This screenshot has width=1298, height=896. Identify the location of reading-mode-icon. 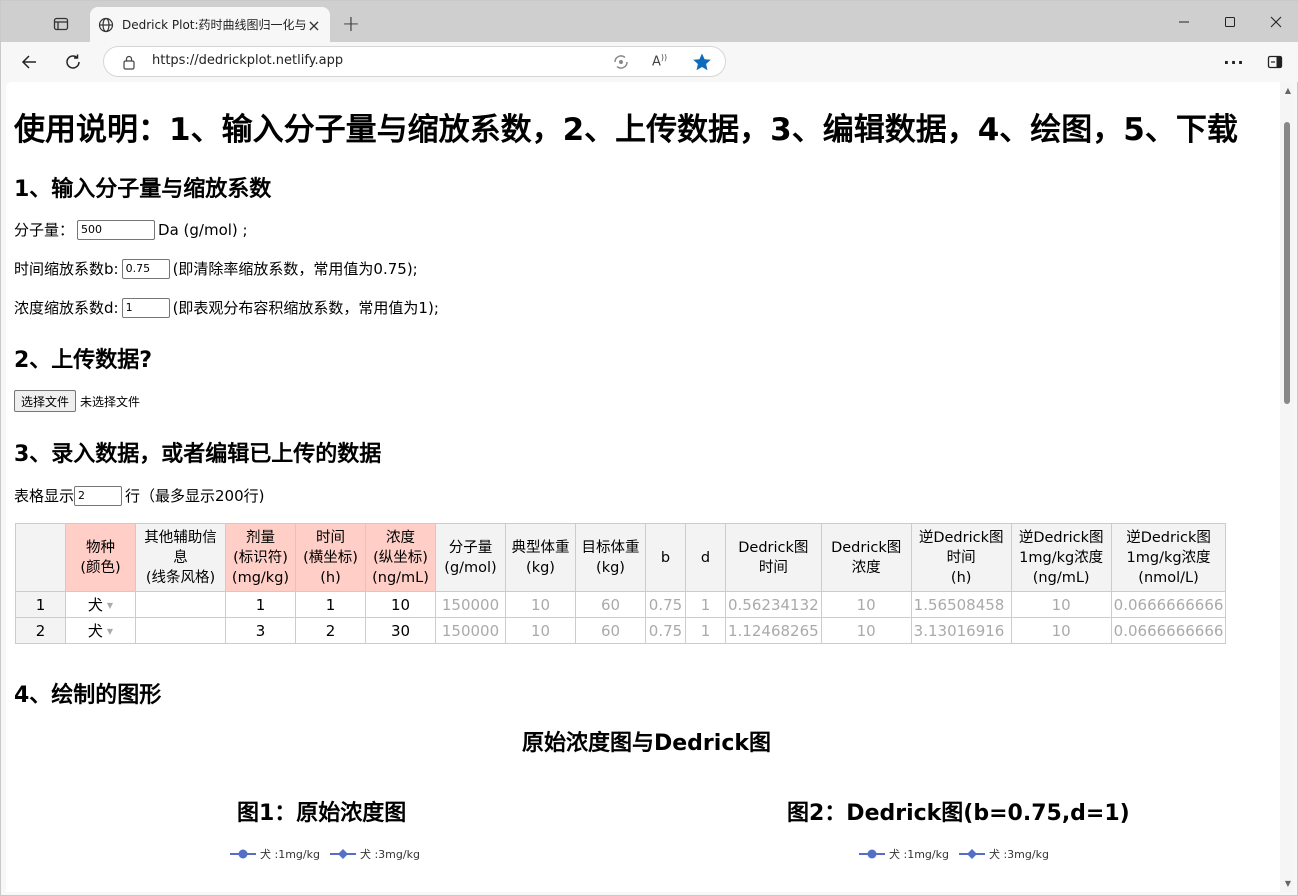
(621, 64).